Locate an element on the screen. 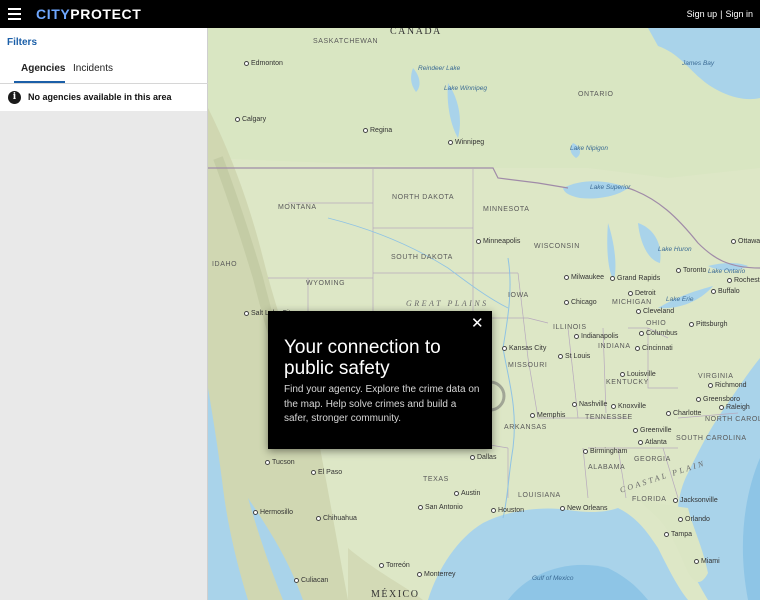  map-label-canada: CANADA is located at coordinates (416, 32).